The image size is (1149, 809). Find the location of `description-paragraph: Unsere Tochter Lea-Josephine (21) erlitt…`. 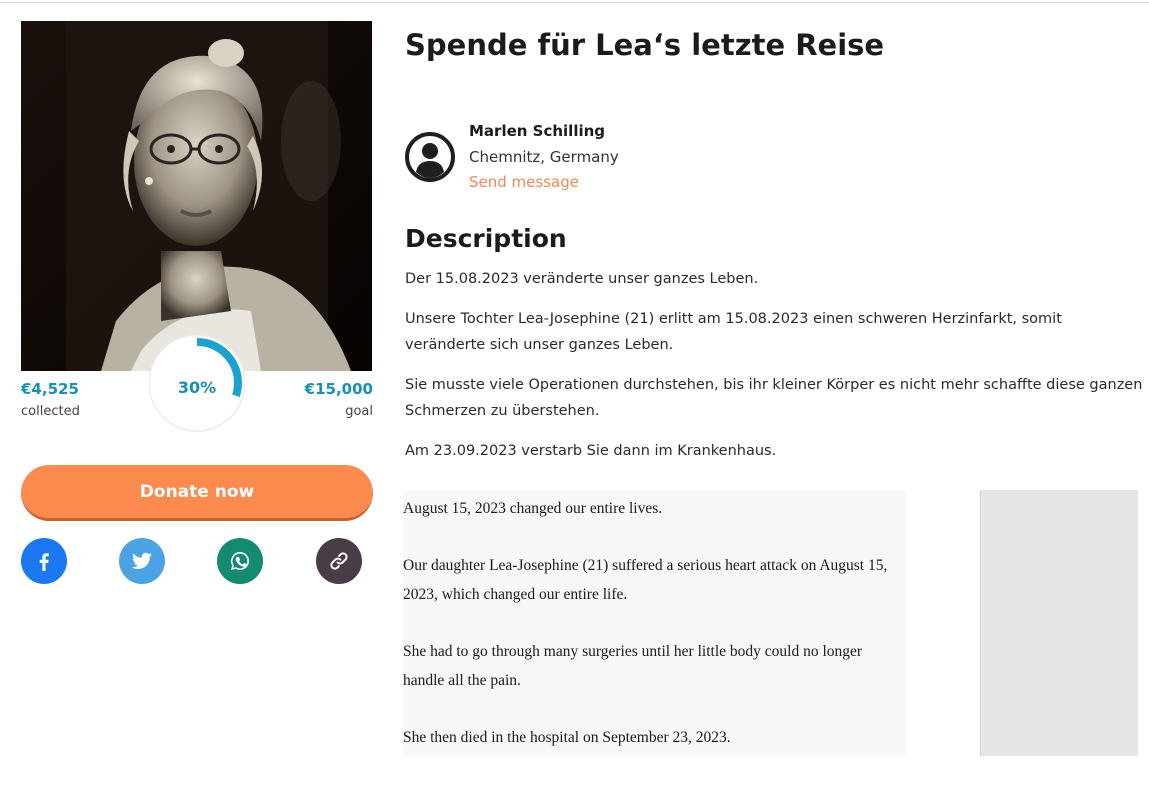

description-paragraph: Unsere Tochter Lea-Josephine (21) erlitt… is located at coordinates (733, 332).